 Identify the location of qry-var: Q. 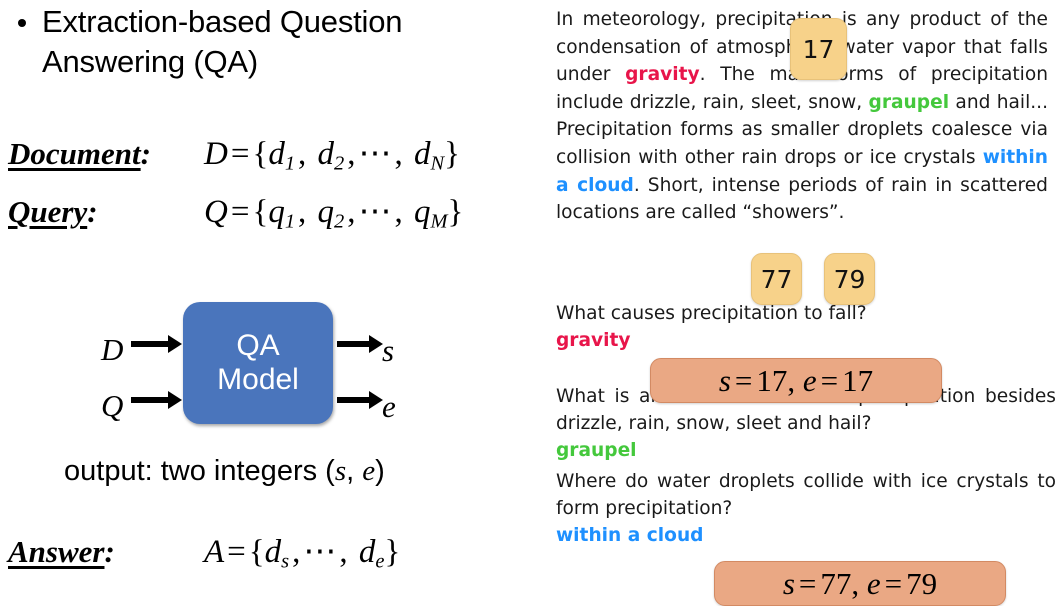
(216, 212).